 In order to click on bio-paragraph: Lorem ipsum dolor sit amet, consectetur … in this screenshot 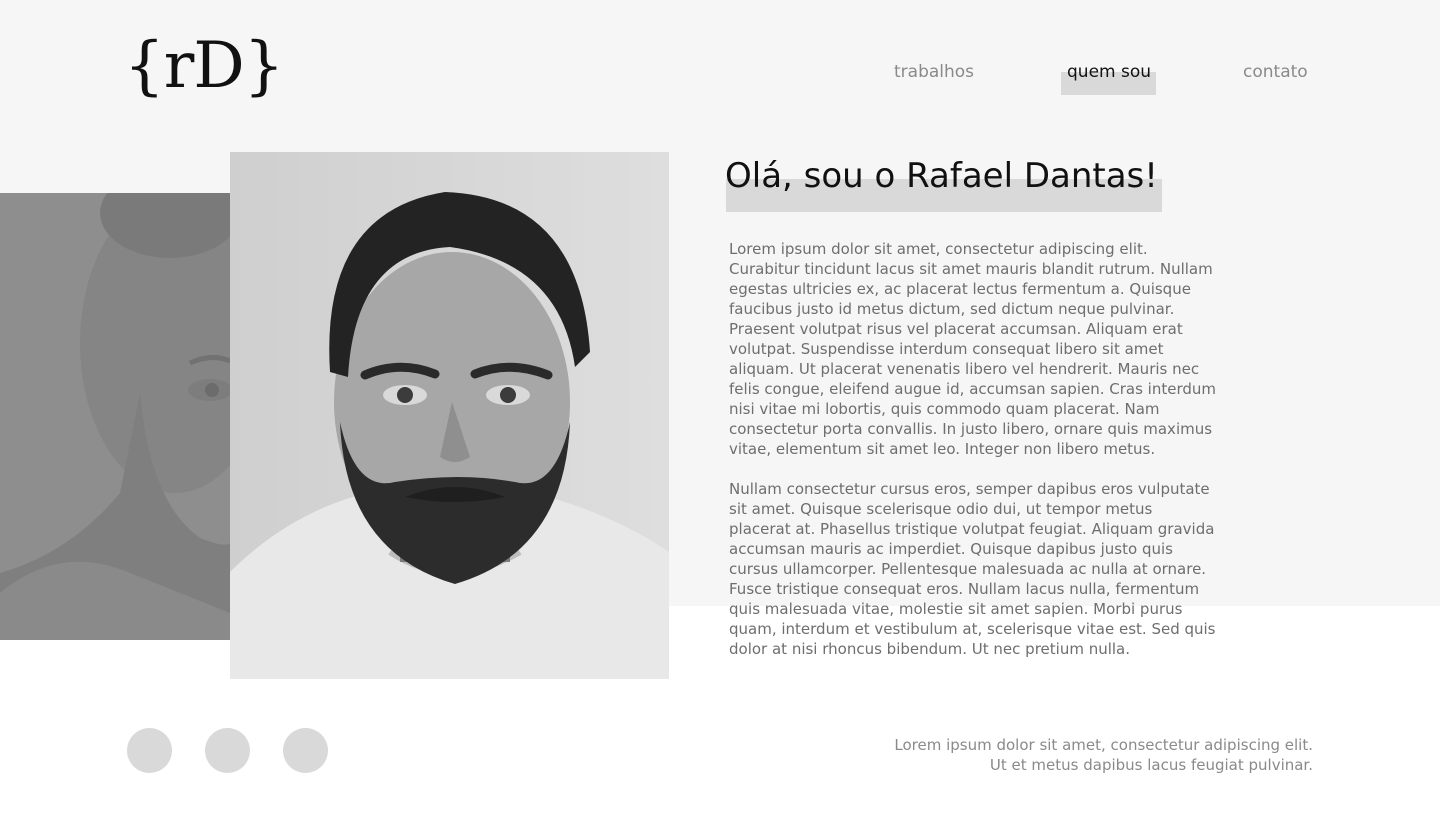, I will do `click(972, 349)`.